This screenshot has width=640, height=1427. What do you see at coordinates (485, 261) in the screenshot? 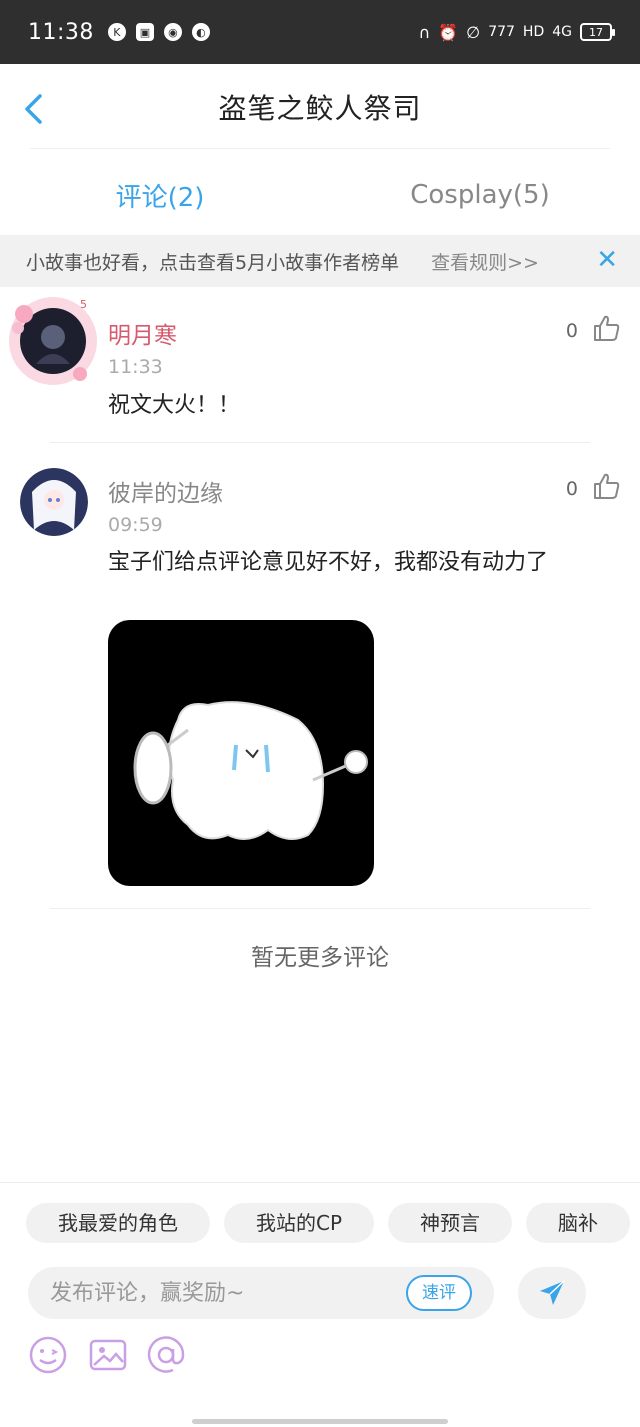
I see `view-rules-link: 查看规则>>` at bounding box center [485, 261].